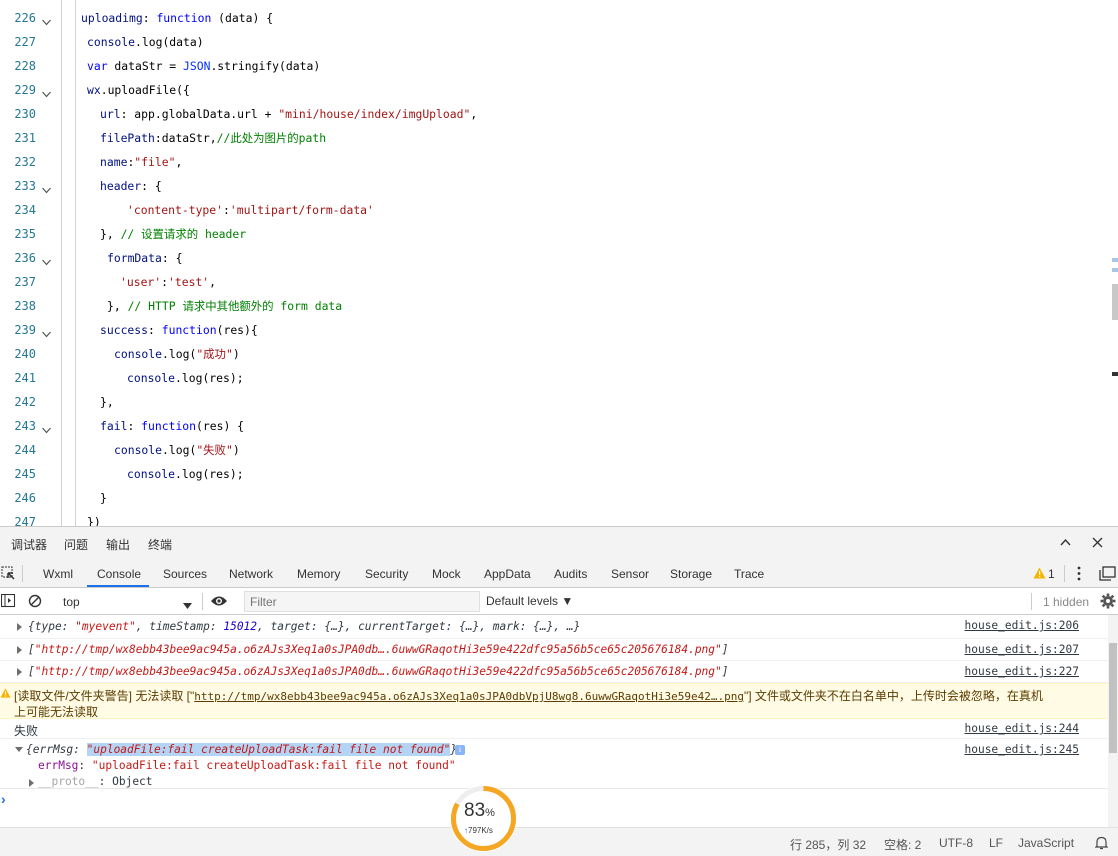 The height and width of the screenshot is (856, 1118). I want to click on console-scrollbar, so click(1113, 721).